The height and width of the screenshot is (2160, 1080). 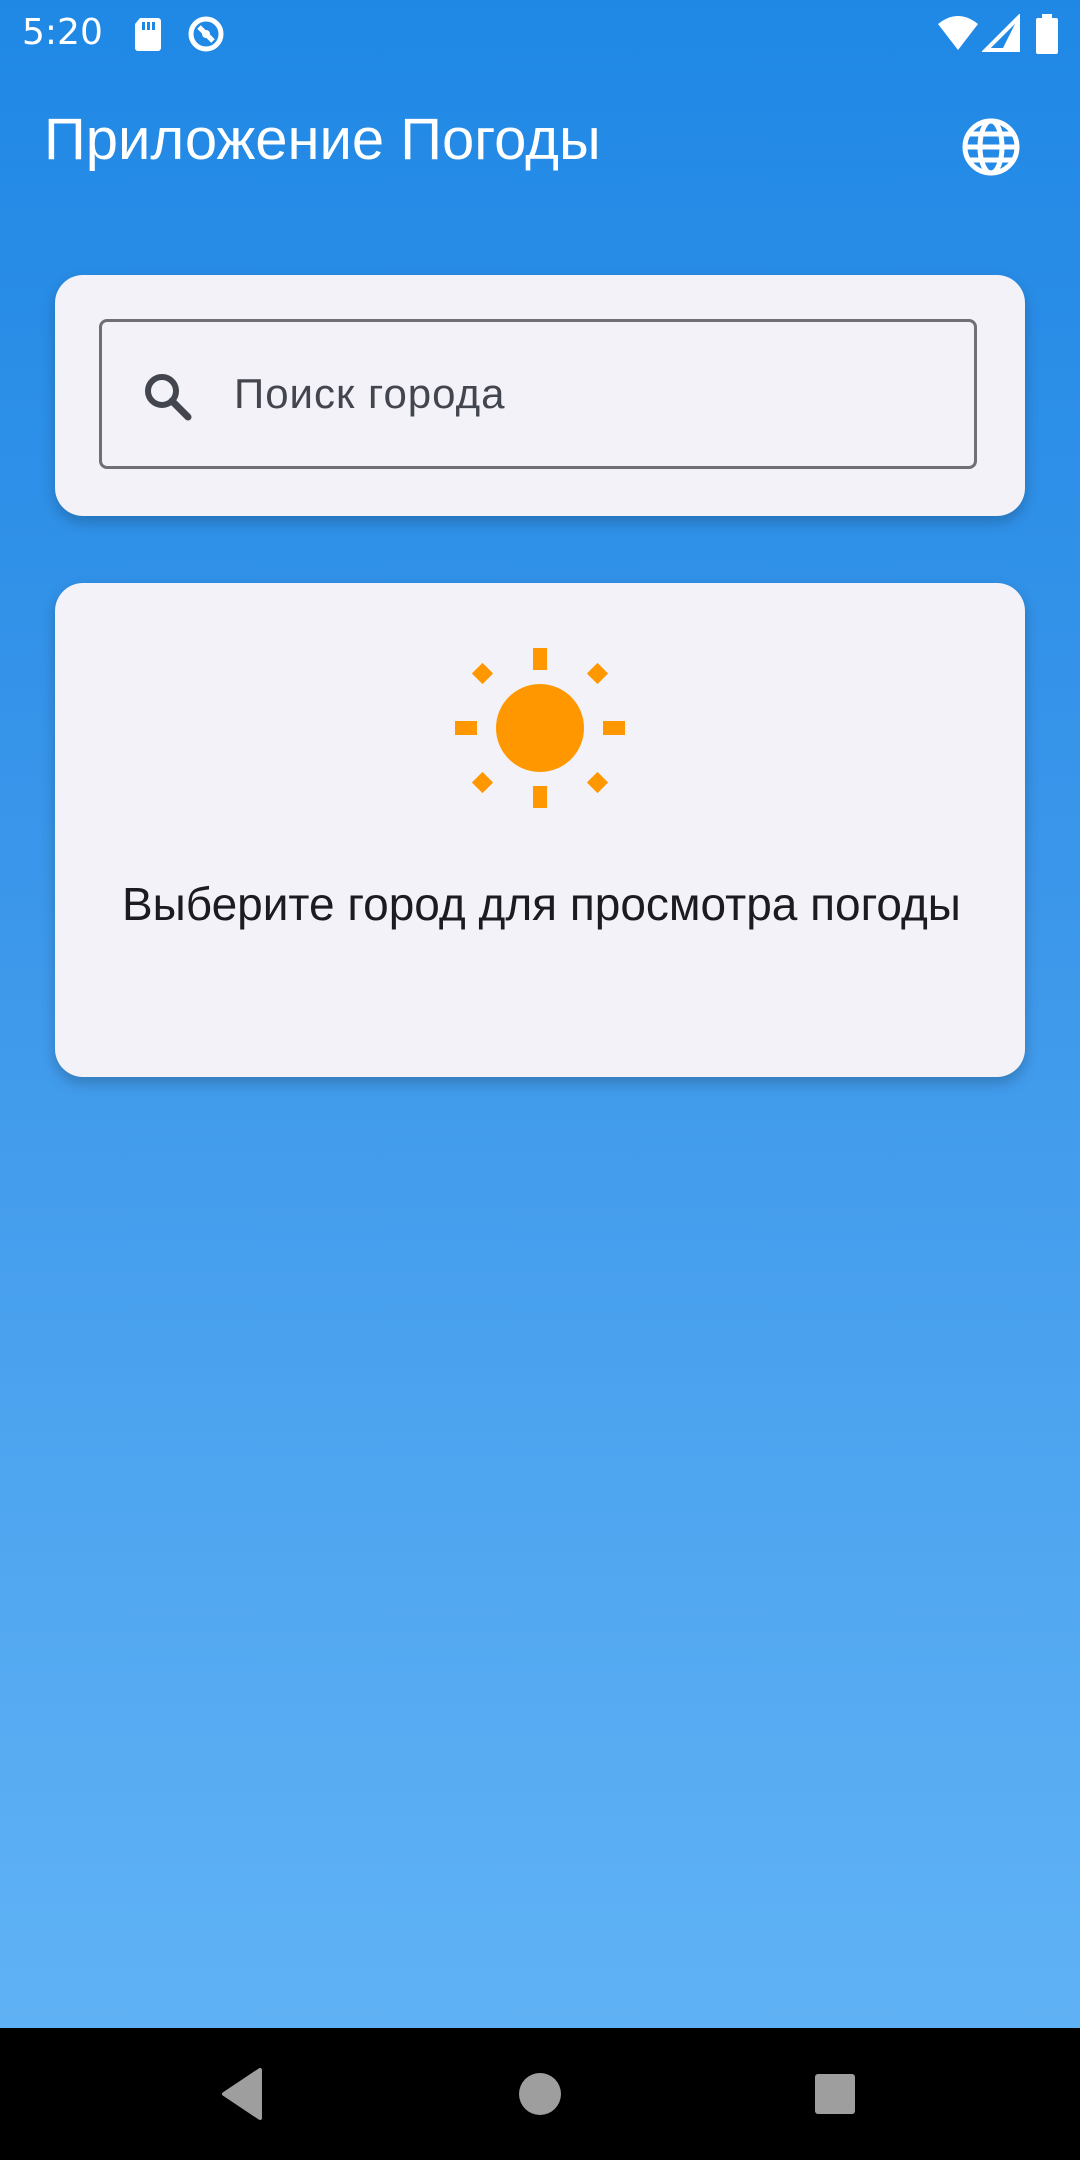 What do you see at coordinates (540, 33) in the screenshot?
I see `status-bar: 5:20` at bounding box center [540, 33].